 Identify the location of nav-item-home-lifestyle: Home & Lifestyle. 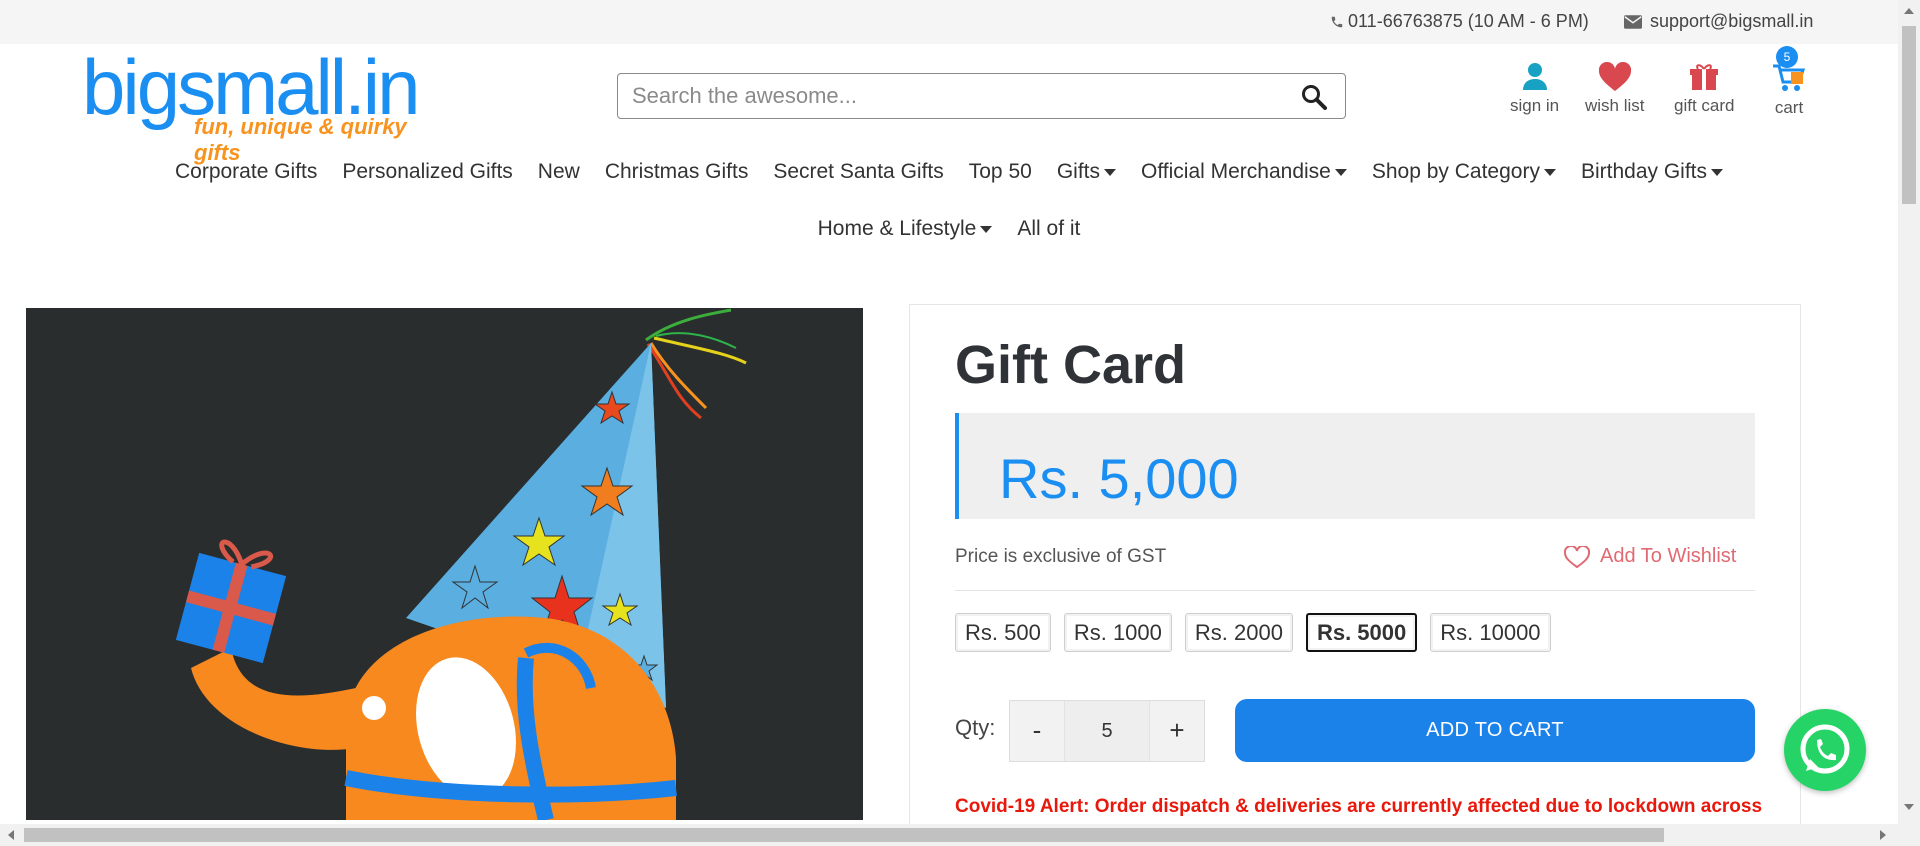
(905, 229).